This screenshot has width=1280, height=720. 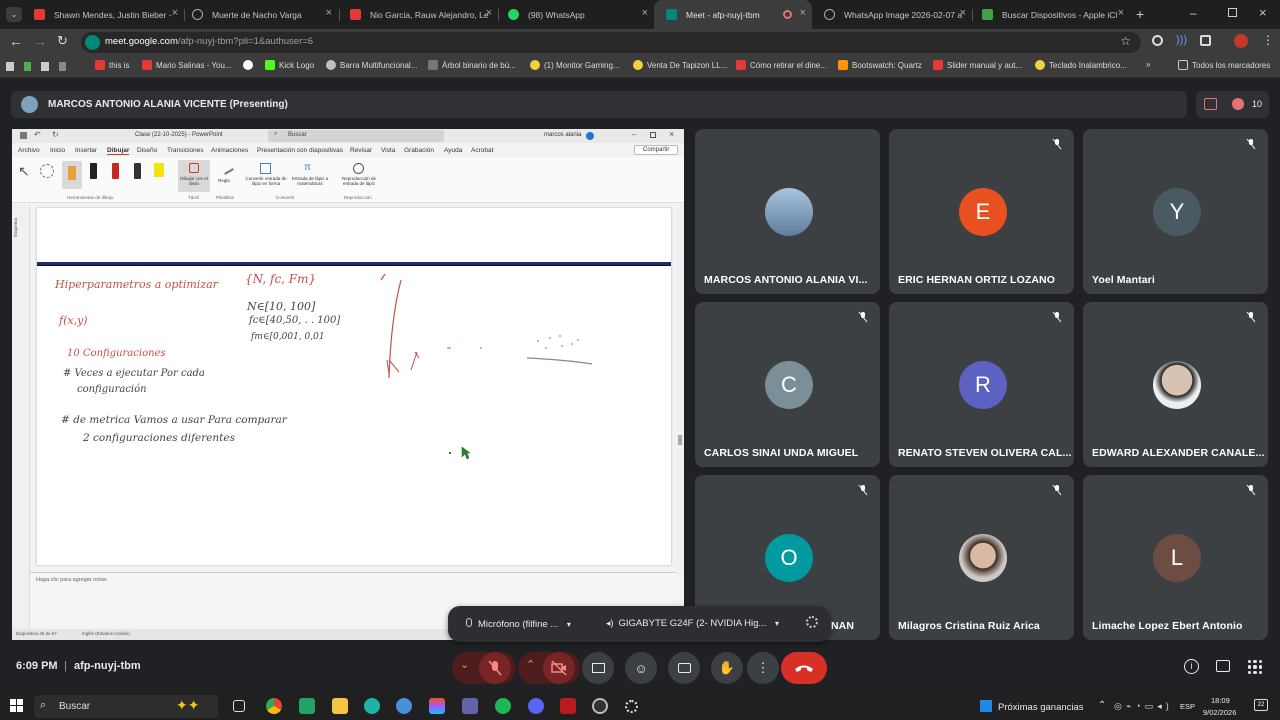 What do you see at coordinates (229, 150) in the screenshot?
I see `ribbon-tab-animaciones: Animaciones` at bounding box center [229, 150].